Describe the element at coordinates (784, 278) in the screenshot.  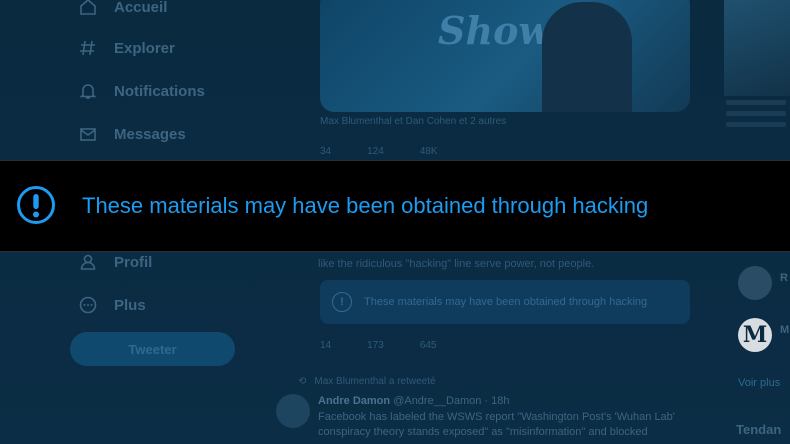
I see `suggestion-initial: R` at that location.